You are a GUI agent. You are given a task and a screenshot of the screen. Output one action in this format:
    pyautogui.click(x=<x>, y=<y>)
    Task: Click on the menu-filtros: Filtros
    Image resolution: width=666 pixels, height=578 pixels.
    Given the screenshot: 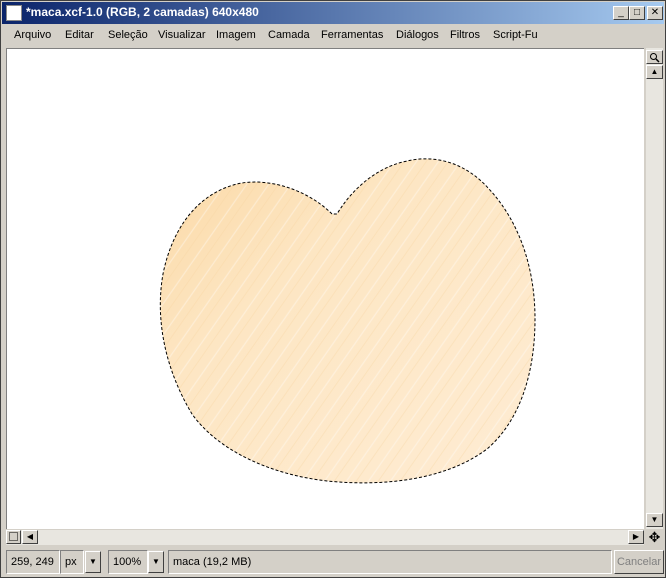 What is the action you would take?
    pyautogui.click(x=465, y=35)
    